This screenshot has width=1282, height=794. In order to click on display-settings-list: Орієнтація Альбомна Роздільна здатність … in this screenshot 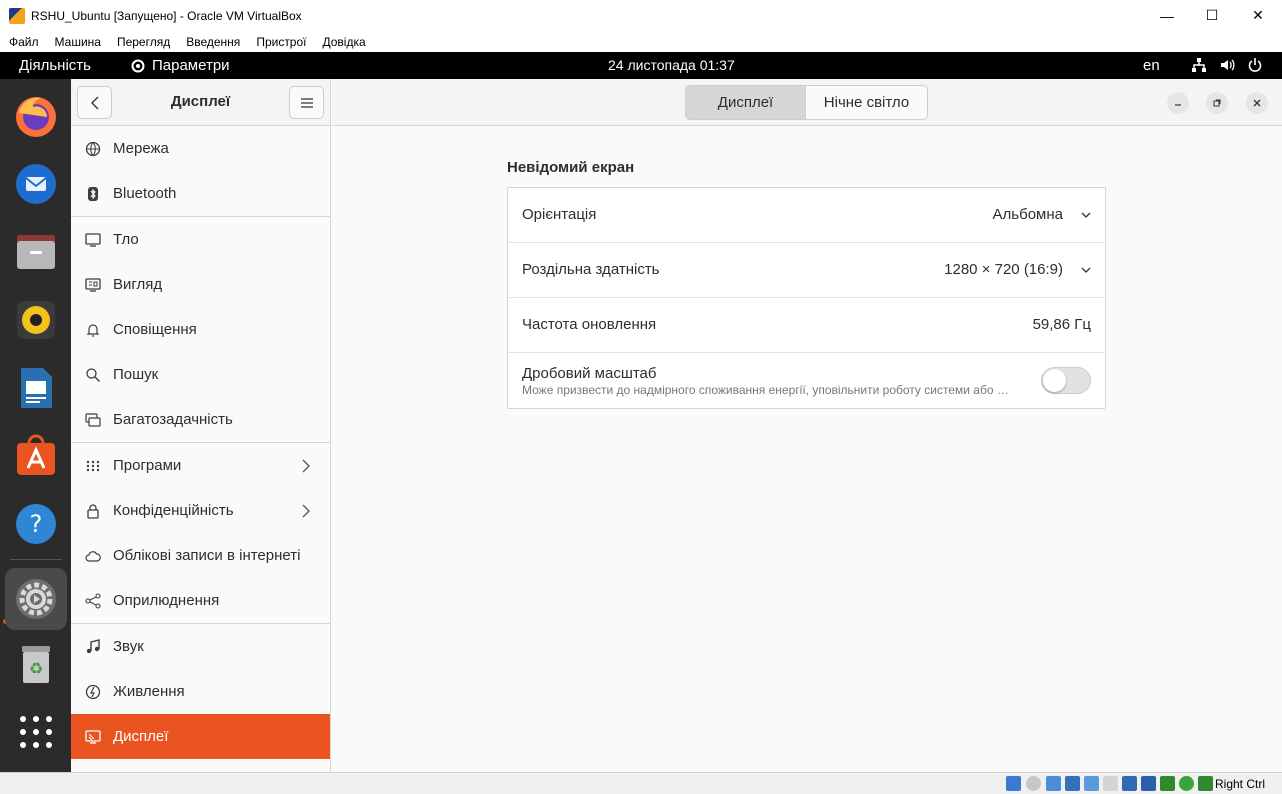, I will do `click(806, 298)`.